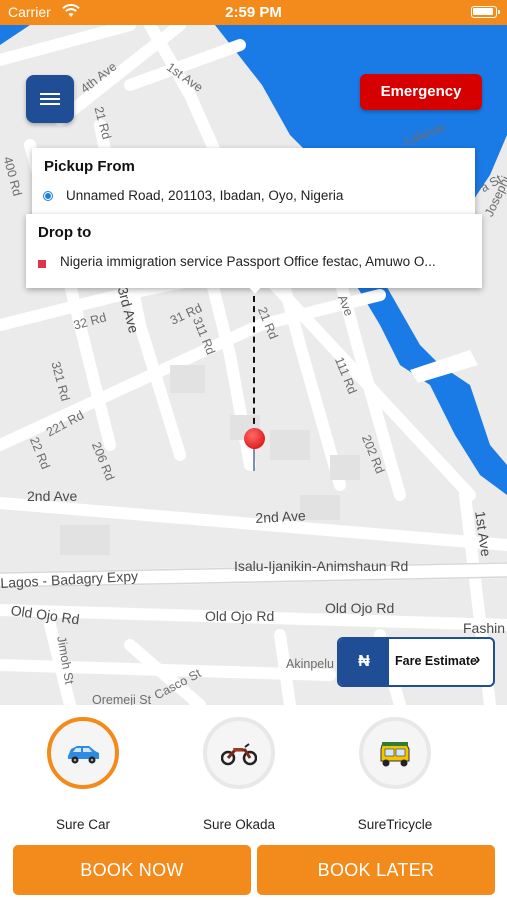 The image size is (507, 900). What do you see at coordinates (42, 264) in the screenshot?
I see `drop-square-icon` at bounding box center [42, 264].